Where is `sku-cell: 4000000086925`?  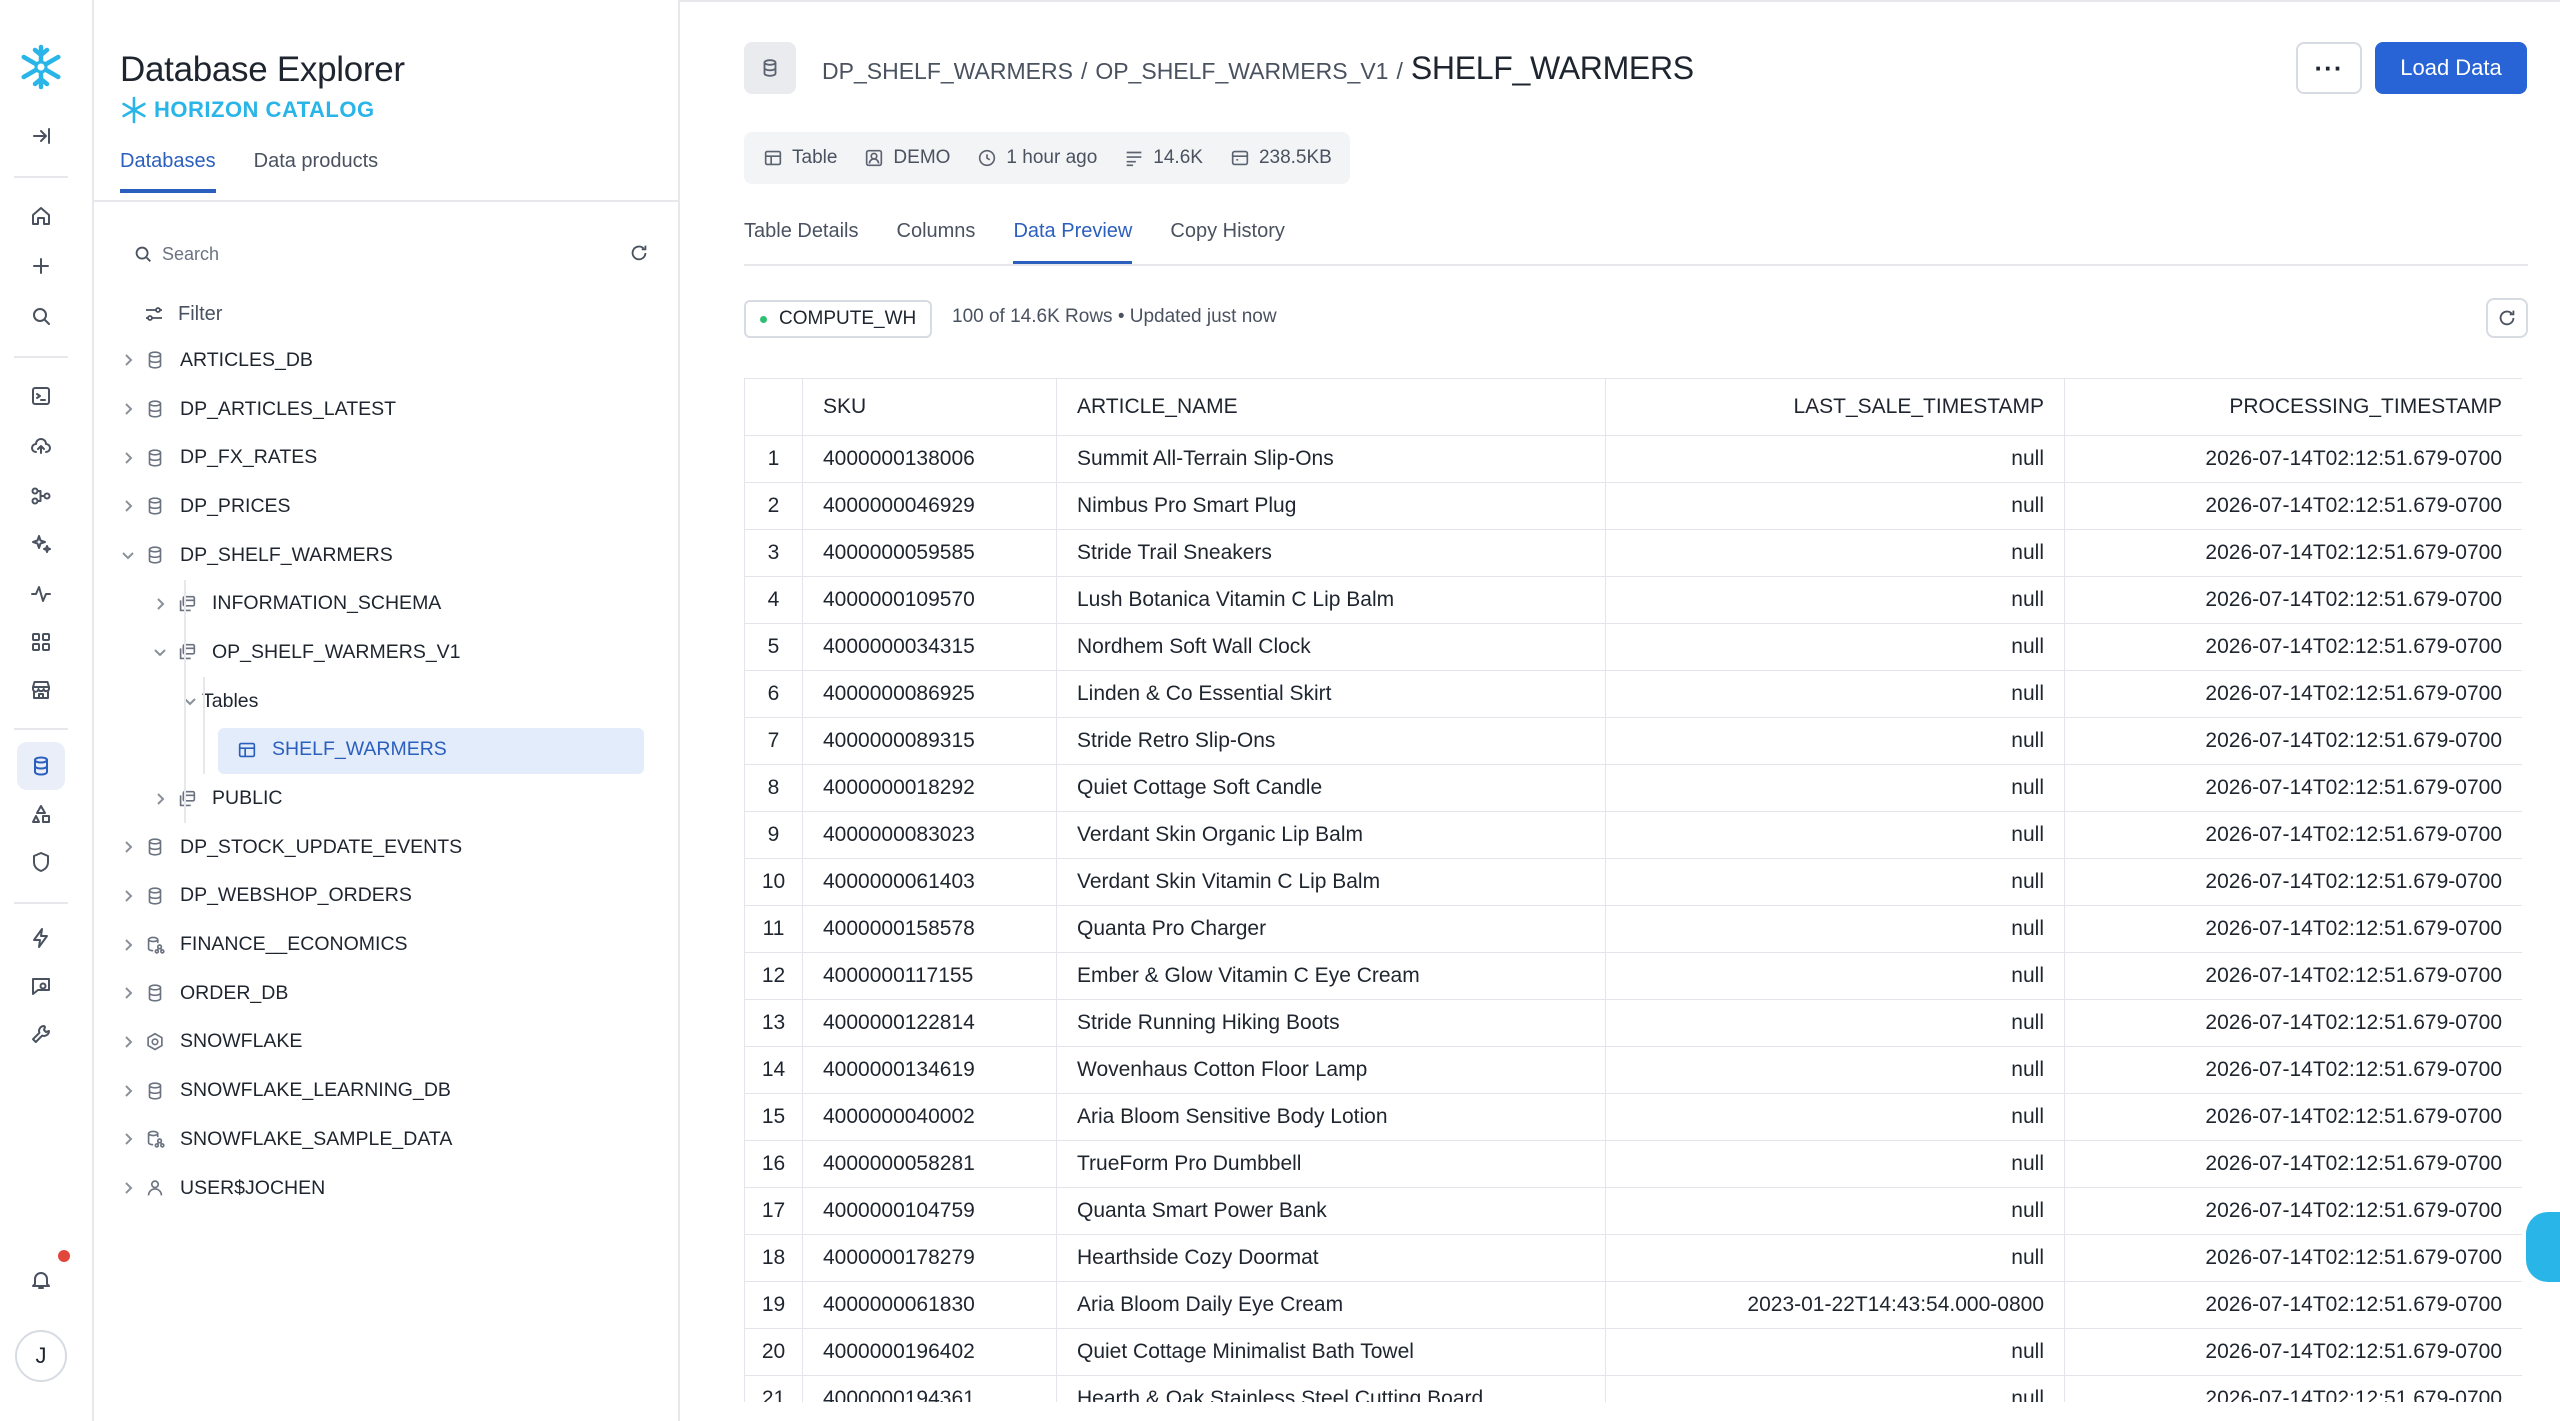 sku-cell: 4000000086925 is located at coordinates (929, 694).